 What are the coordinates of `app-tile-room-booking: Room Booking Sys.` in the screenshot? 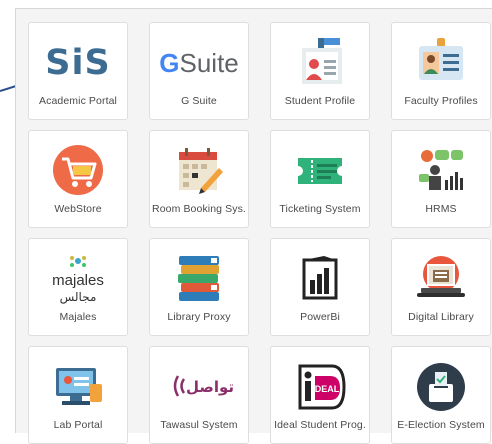 It's located at (199, 179).